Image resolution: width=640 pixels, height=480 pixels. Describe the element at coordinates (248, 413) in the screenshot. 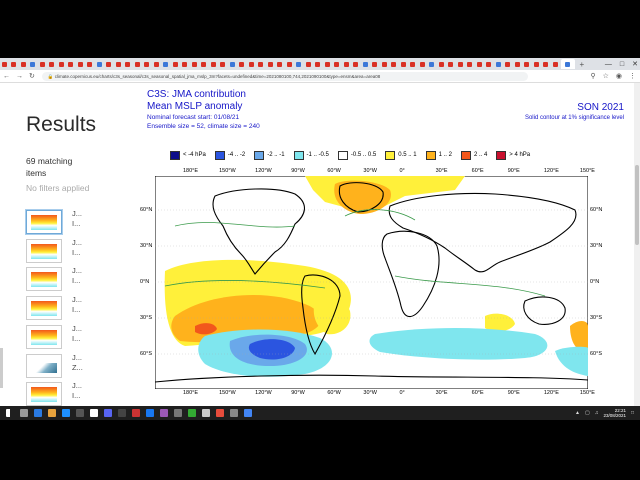

I see `chrome-icon` at that location.